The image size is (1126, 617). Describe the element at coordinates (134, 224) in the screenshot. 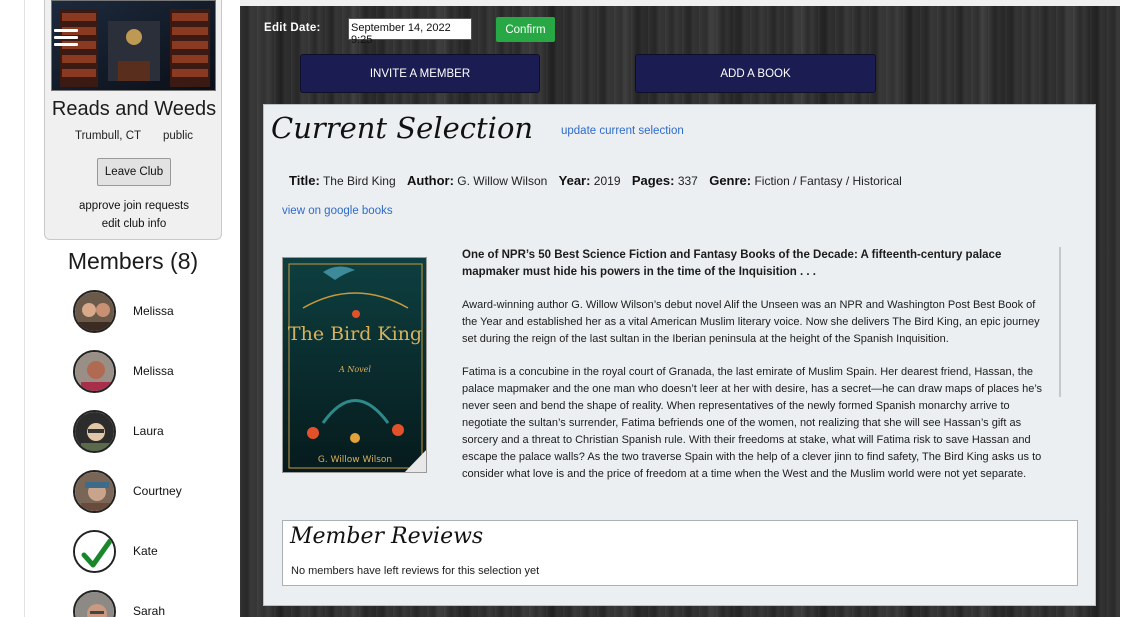

I see `edit-club-info-link: edit club info` at that location.